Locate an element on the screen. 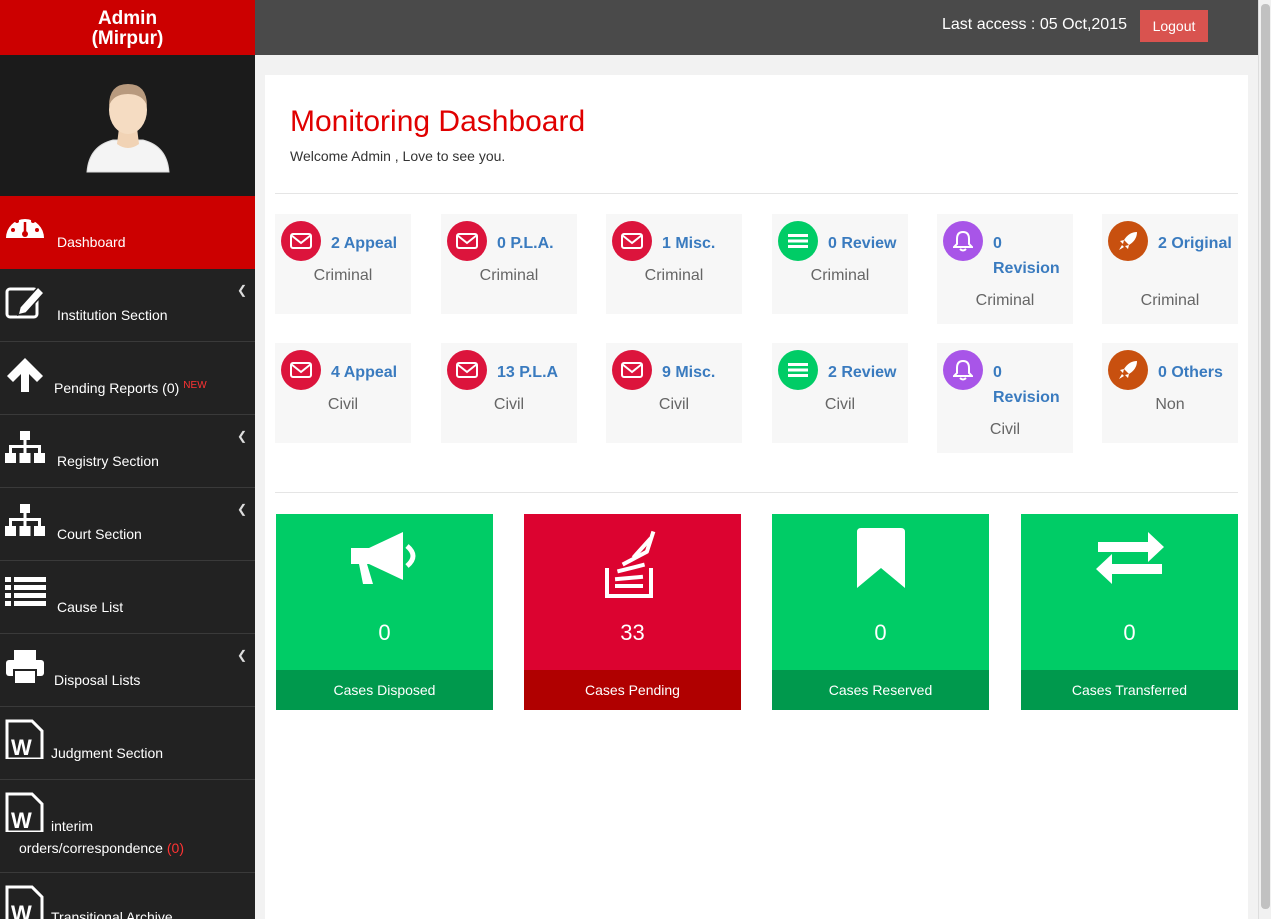 The height and width of the screenshot is (919, 1271). stat-card: 13 P.L.A Civil is located at coordinates (509, 393).